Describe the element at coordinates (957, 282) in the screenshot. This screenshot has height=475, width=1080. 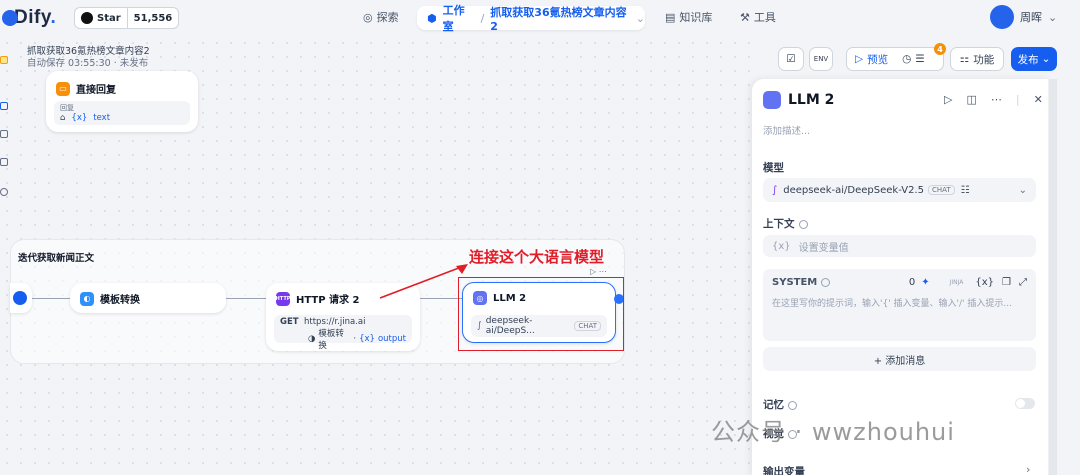
I see `jinja-toggle: JINJA` at that location.